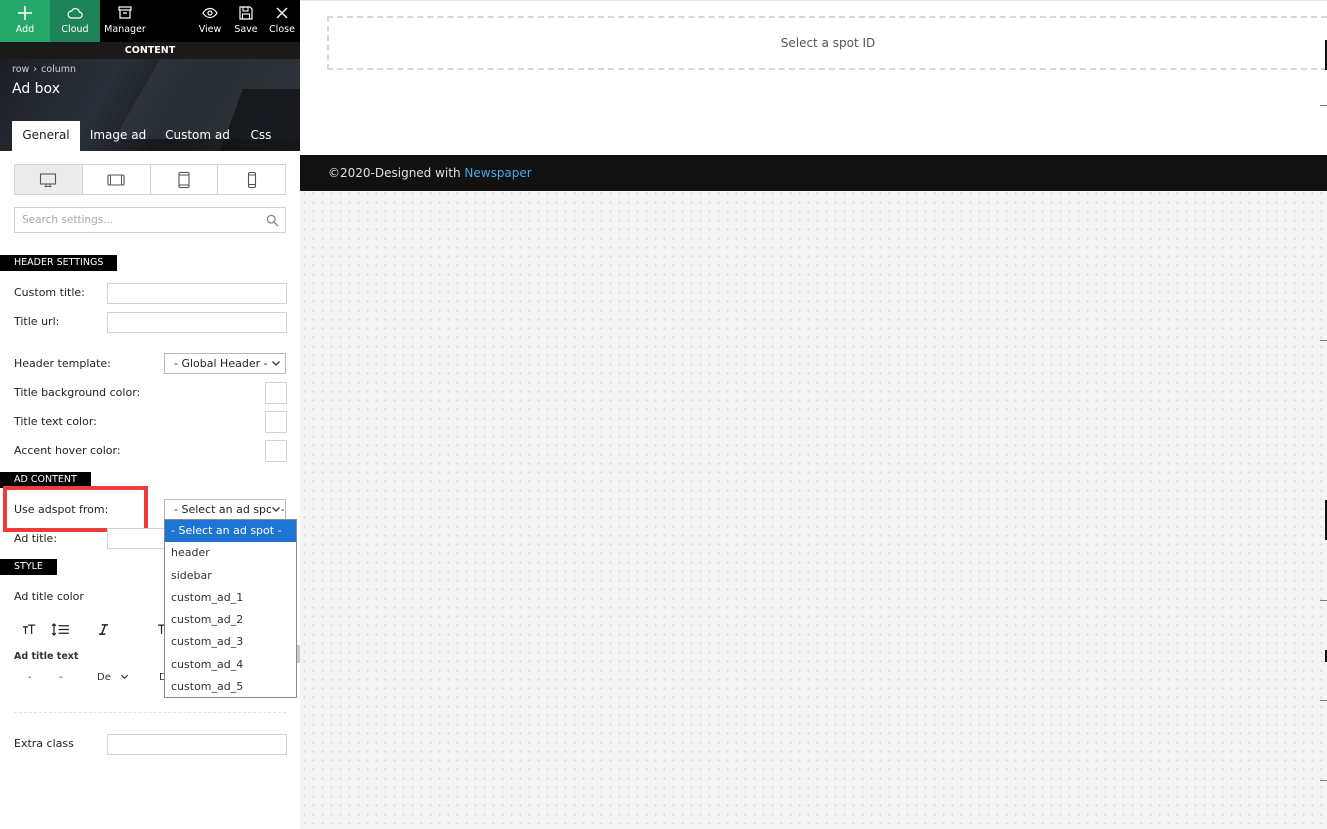 This screenshot has width=1327, height=829. What do you see at coordinates (61, 677) in the screenshot?
I see `line-height-value: -` at bounding box center [61, 677].